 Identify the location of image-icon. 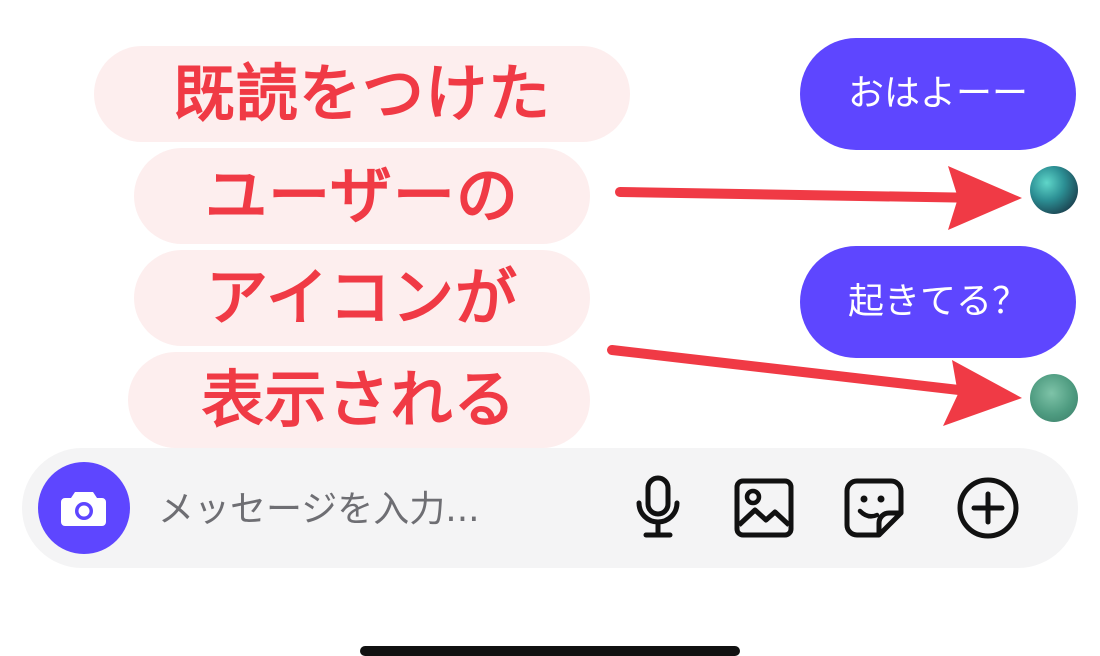
(764, 508).